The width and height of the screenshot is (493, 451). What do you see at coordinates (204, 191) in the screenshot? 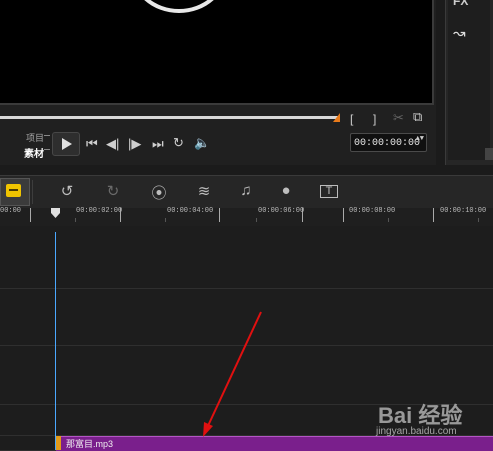
I see `sound-mixer-icon: ≋` at bounding box center [204, 191].